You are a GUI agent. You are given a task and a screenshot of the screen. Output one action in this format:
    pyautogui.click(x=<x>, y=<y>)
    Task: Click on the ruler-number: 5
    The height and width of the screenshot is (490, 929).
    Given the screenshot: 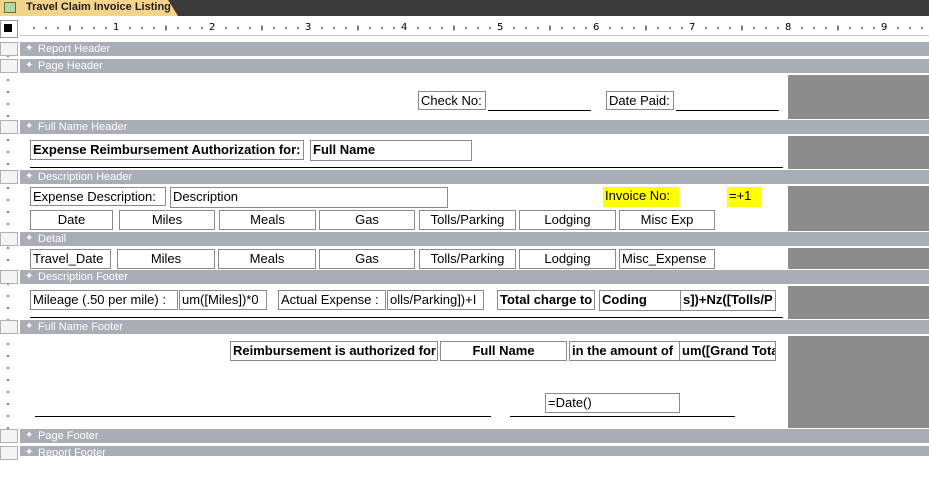 What is the action you would take?
    pyautogui.click(x=500, y=27)
    